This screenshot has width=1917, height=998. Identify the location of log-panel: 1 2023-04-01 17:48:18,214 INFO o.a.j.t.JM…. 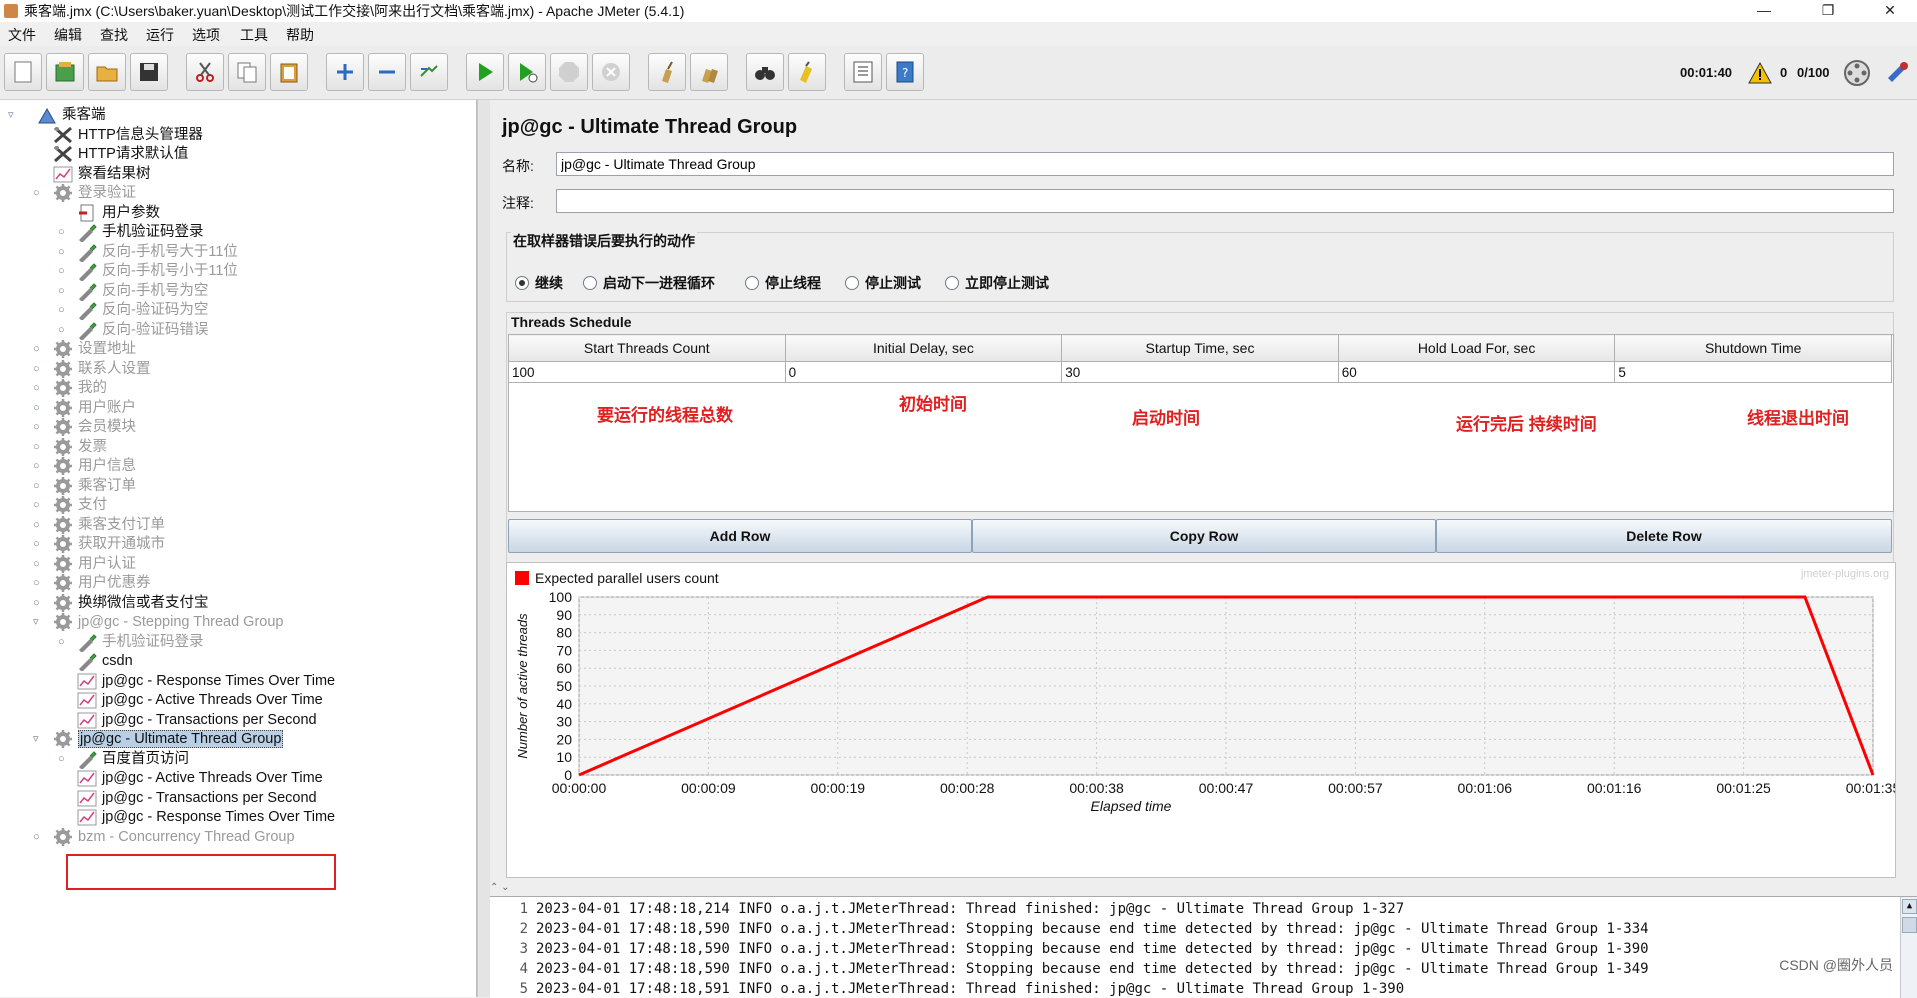
(1203, 947).